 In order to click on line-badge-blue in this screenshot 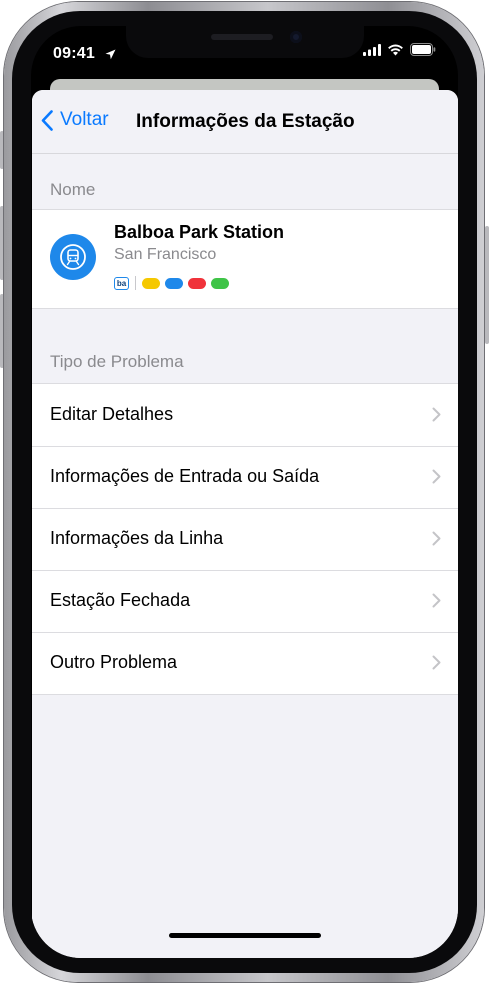, I will do `click(174, 283)`.